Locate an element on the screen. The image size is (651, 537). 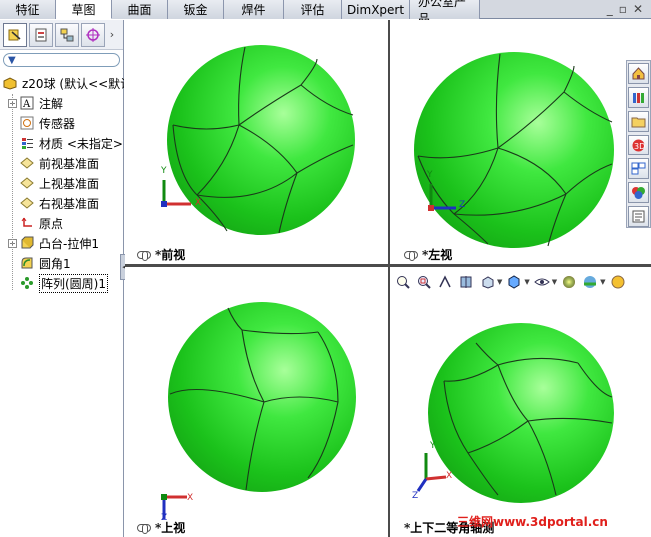
part-icon is located at coordinates (10, 83).